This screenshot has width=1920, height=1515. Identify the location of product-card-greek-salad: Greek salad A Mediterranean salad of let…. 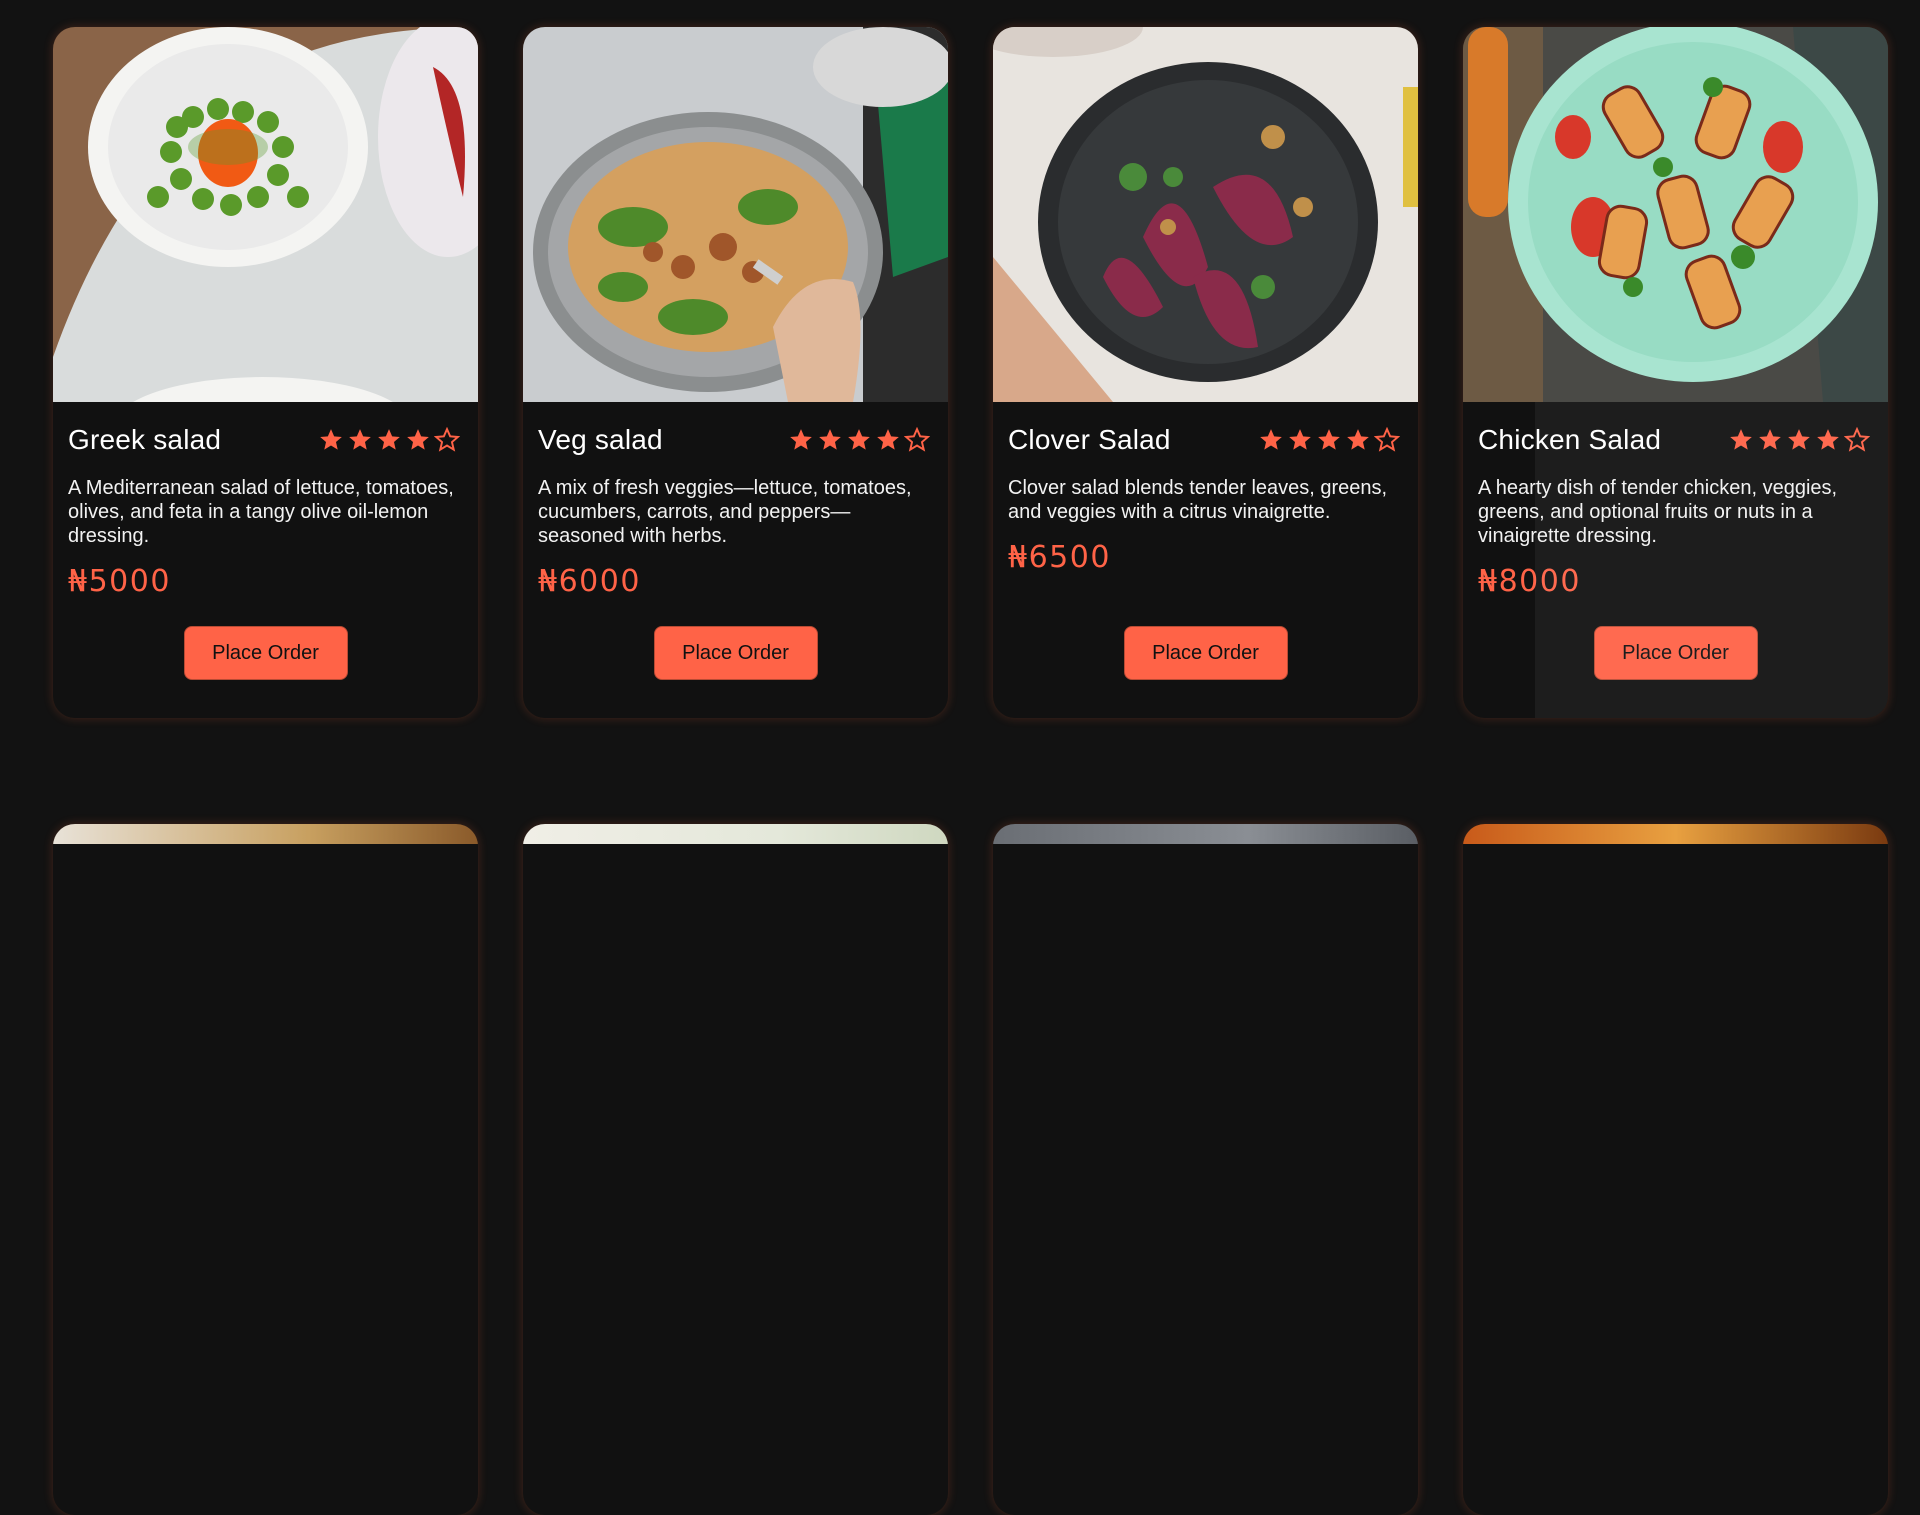
(265, 372).